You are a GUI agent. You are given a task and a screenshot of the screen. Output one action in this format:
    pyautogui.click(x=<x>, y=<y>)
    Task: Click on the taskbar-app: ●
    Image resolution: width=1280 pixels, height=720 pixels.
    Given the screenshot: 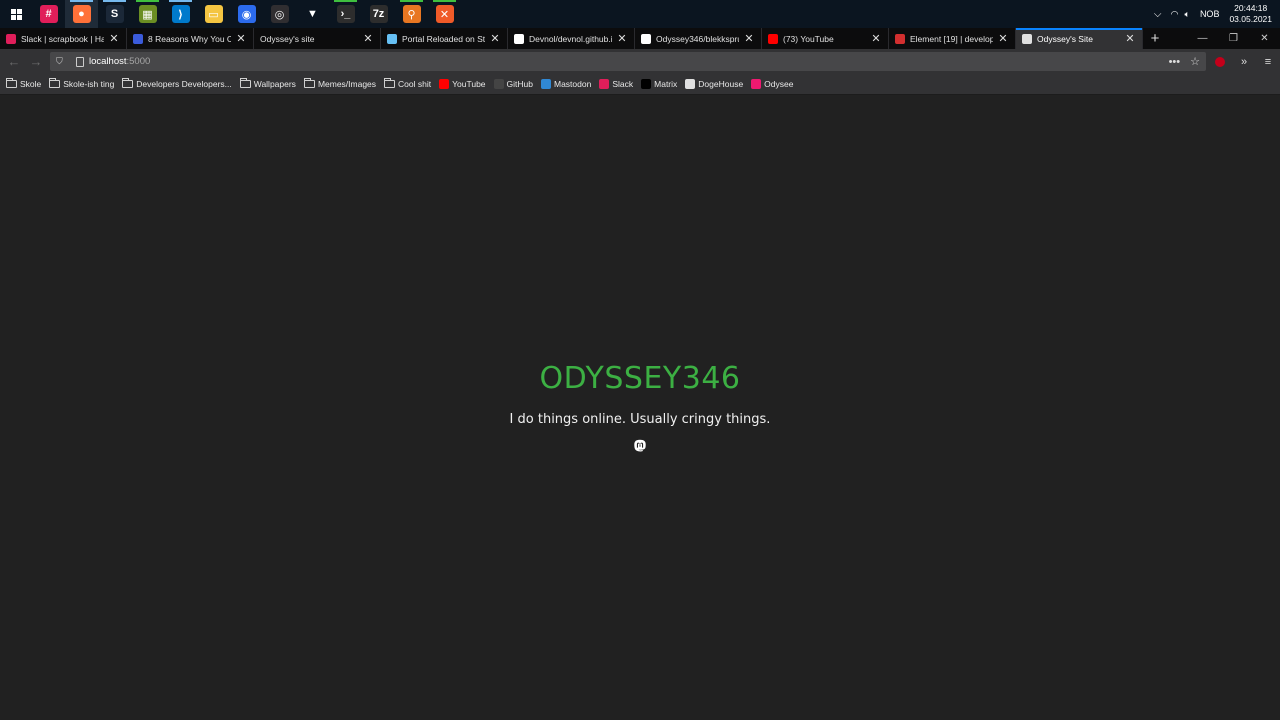 What is the action you would take?
    pyautogui.click(x=81, y=14)
    